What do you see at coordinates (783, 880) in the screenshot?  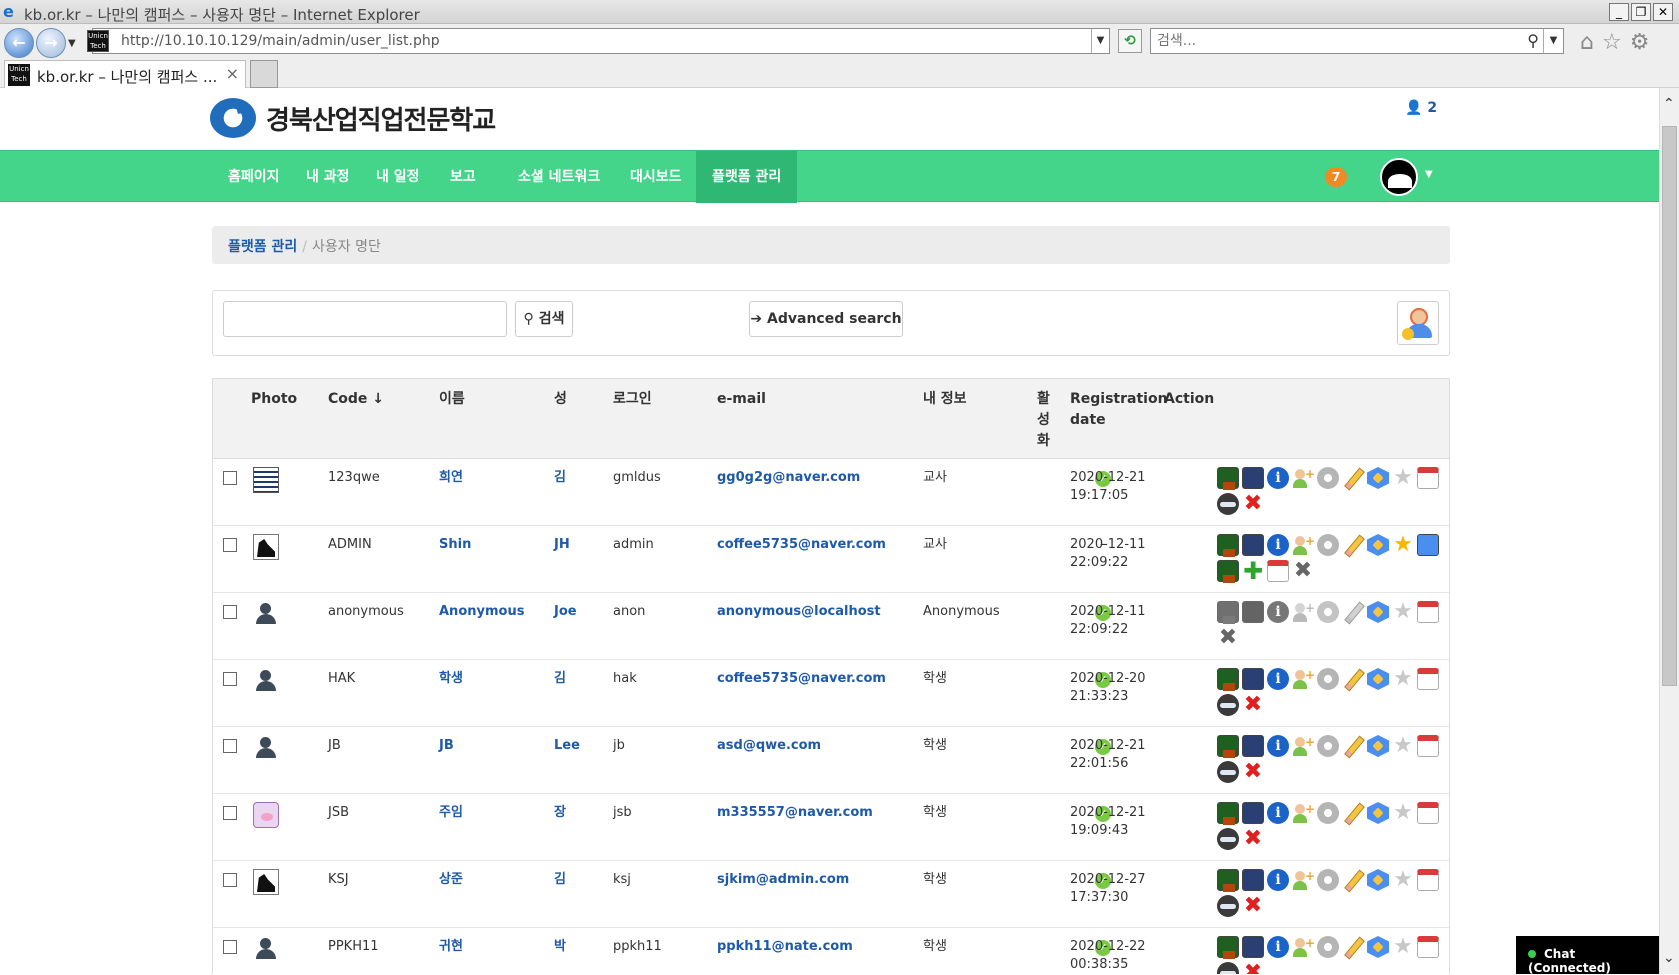 I see `user-email: sjkim@admin.com` at bounding box center [783, 880].